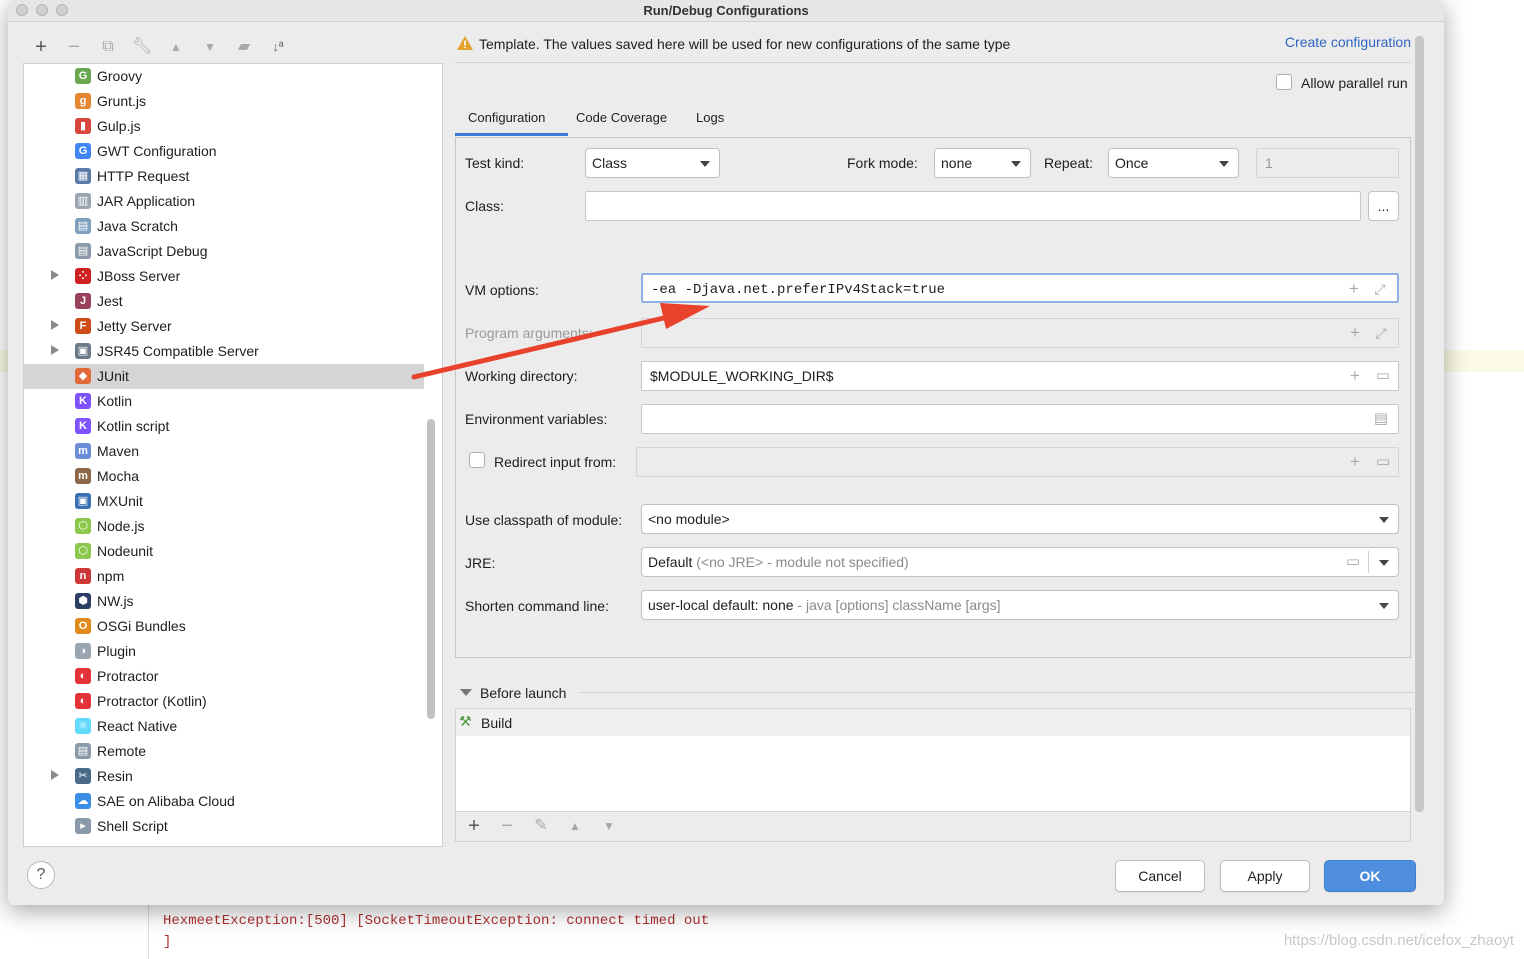  What do you see at coordinates (224, 501) in the screenshot?
I see `tree-item: ▣ MXUnit` at bounding box center [224, 501].